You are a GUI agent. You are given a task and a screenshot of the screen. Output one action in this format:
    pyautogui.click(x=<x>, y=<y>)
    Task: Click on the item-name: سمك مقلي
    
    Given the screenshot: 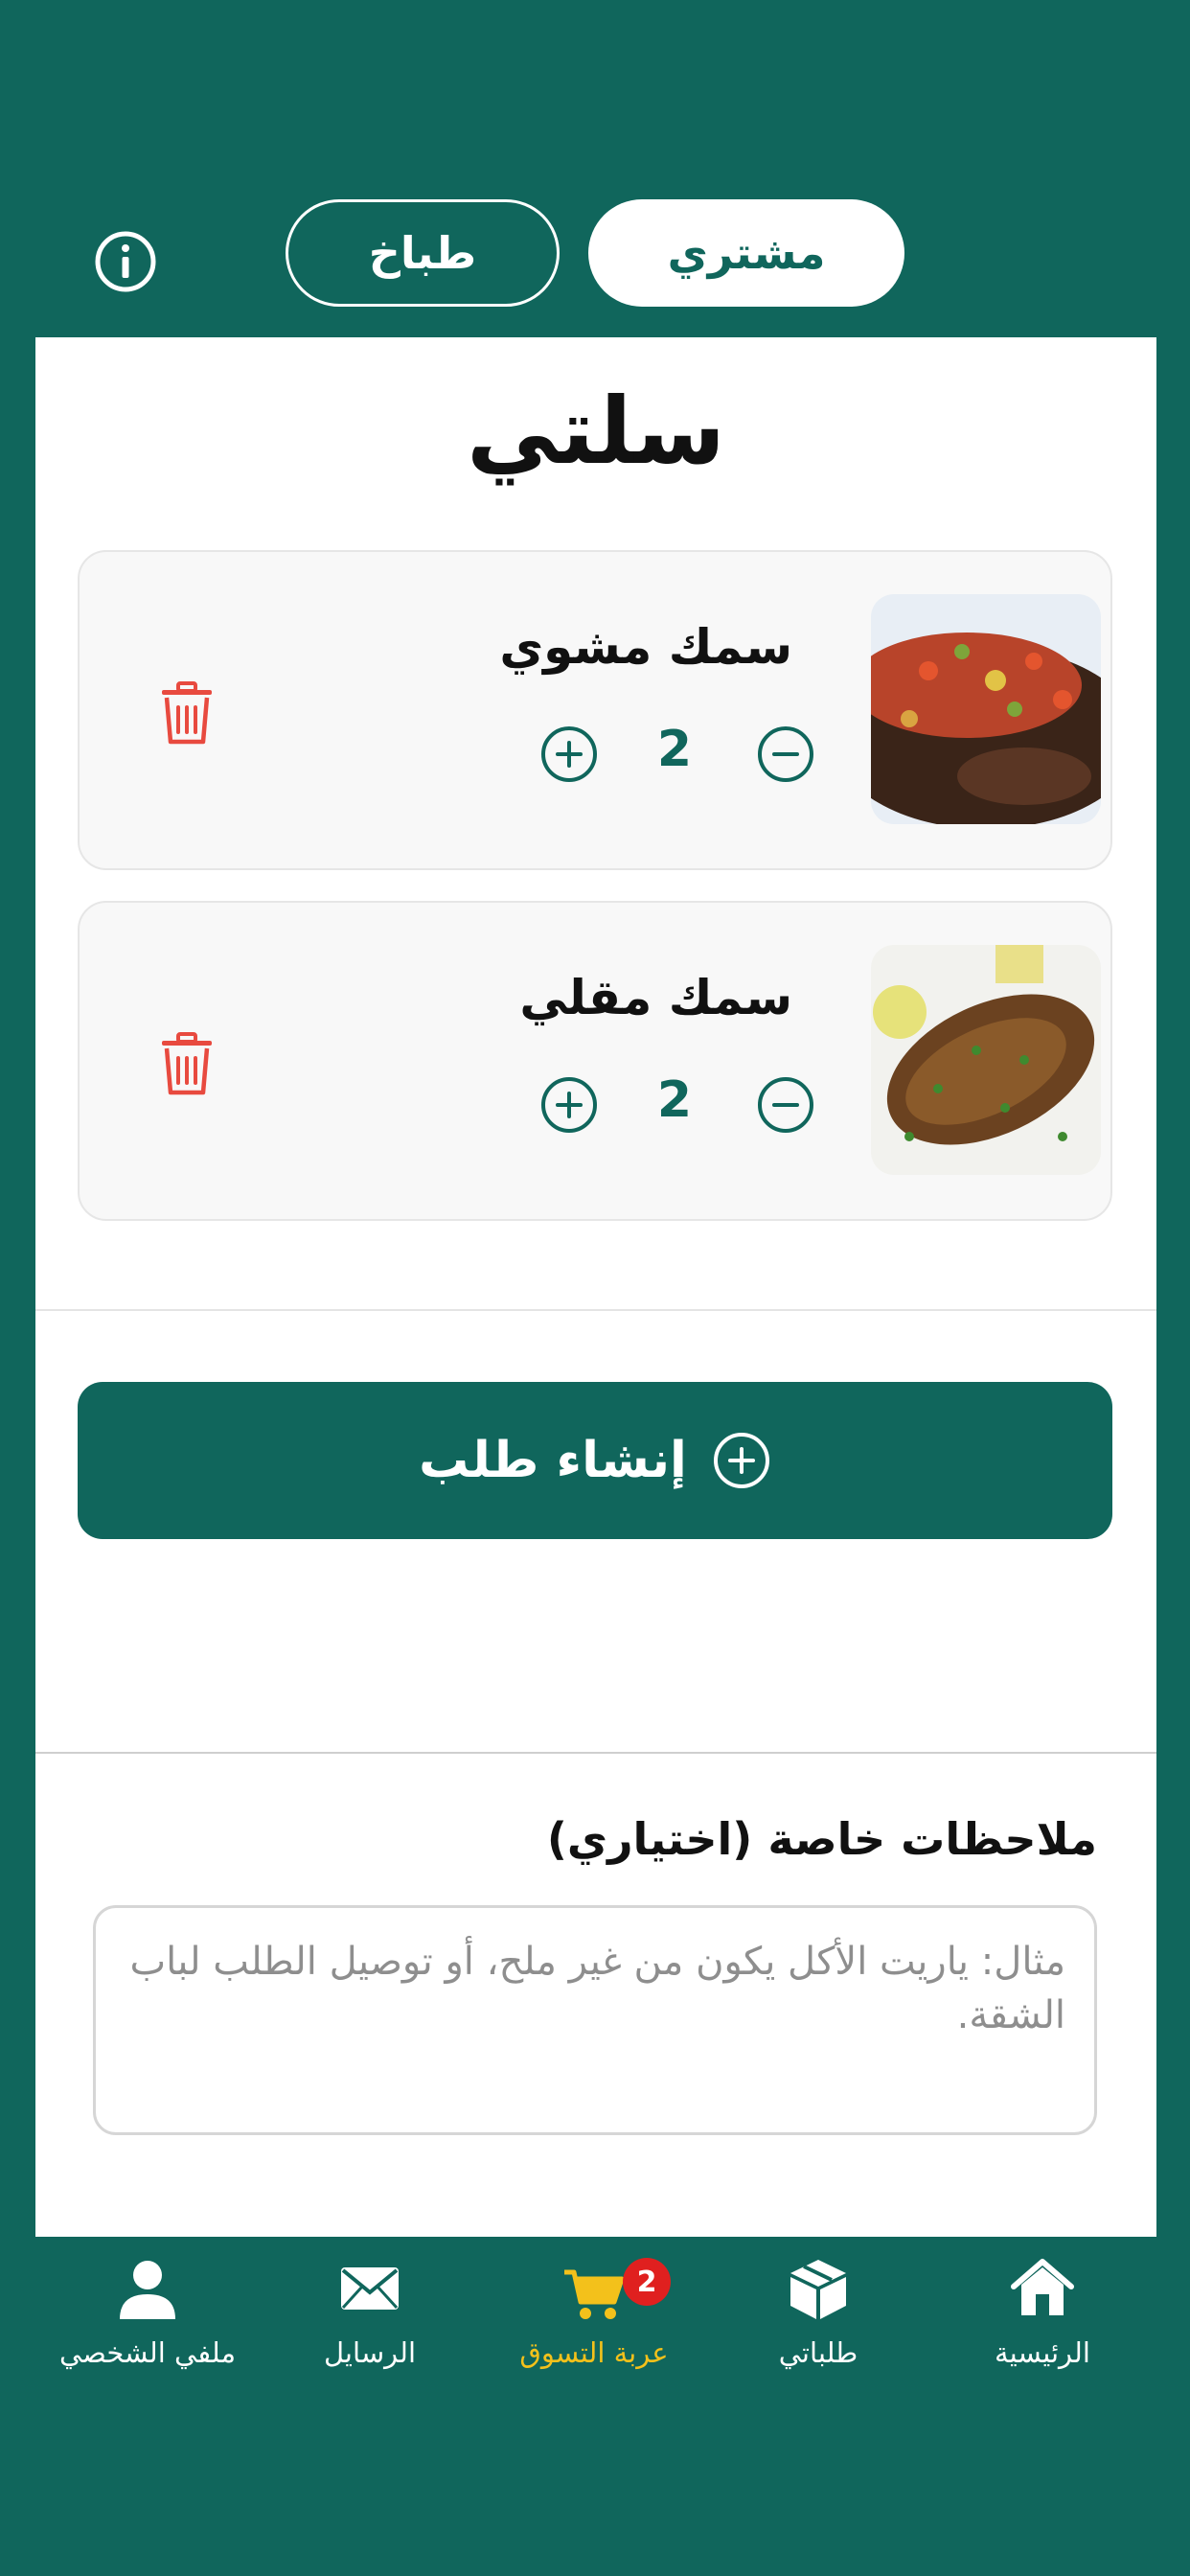 What is the action you would take?
    pyautogui.click(x=655, y=997)
    